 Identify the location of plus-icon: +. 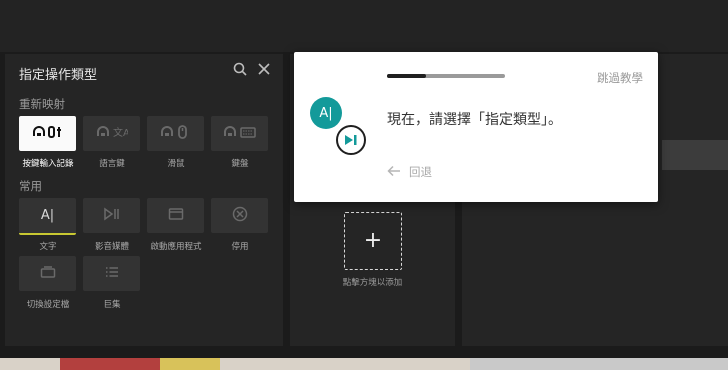
(373, 240).